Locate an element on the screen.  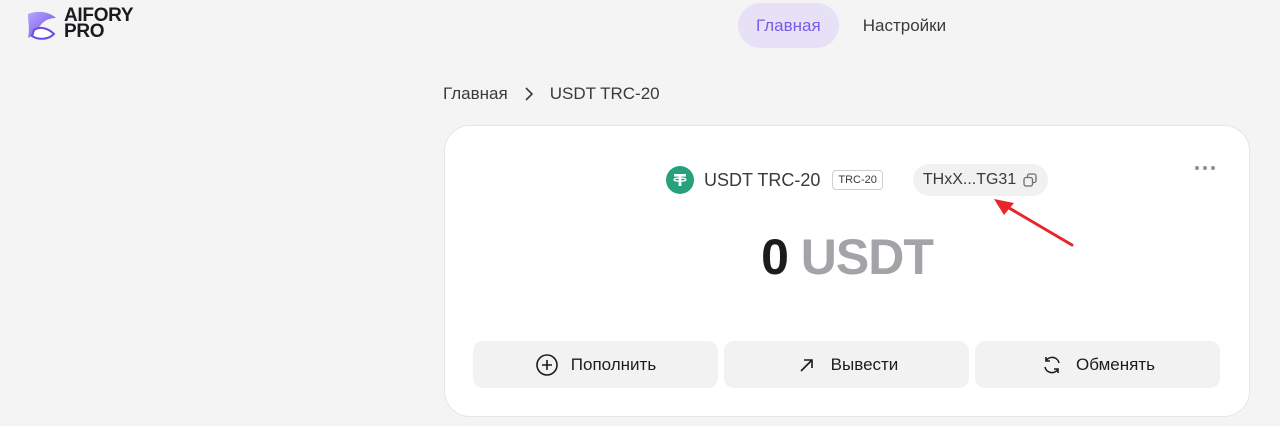
top-nav: Главная Настройки is located at coordinates (851, 25).